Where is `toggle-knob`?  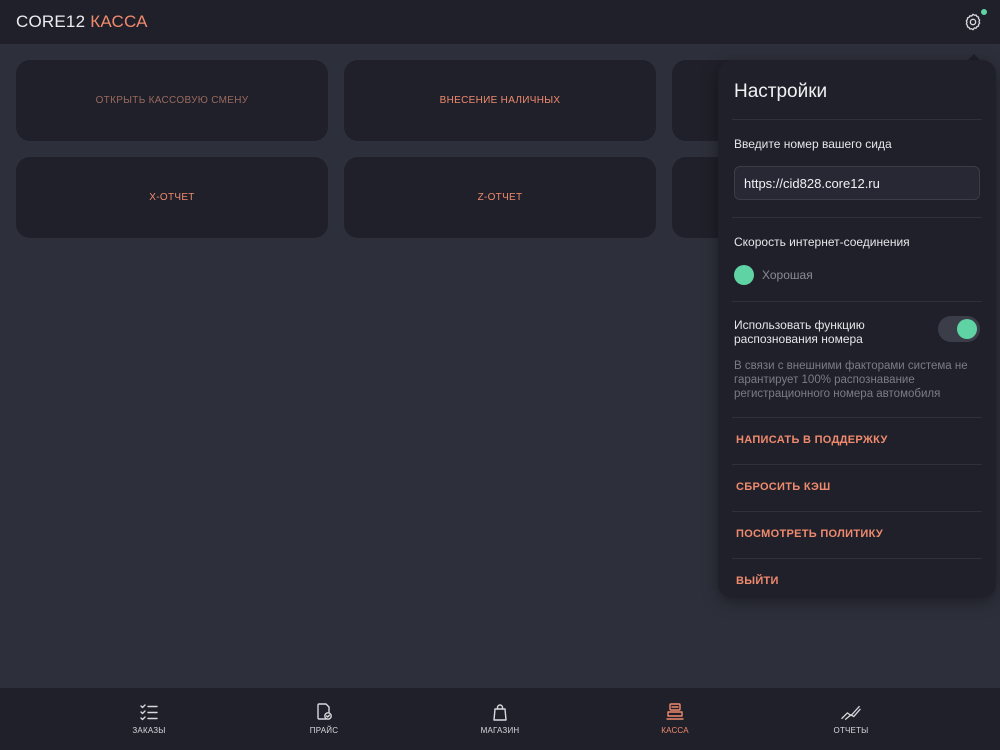
toggle-knob is located at coordinates (967, 329).